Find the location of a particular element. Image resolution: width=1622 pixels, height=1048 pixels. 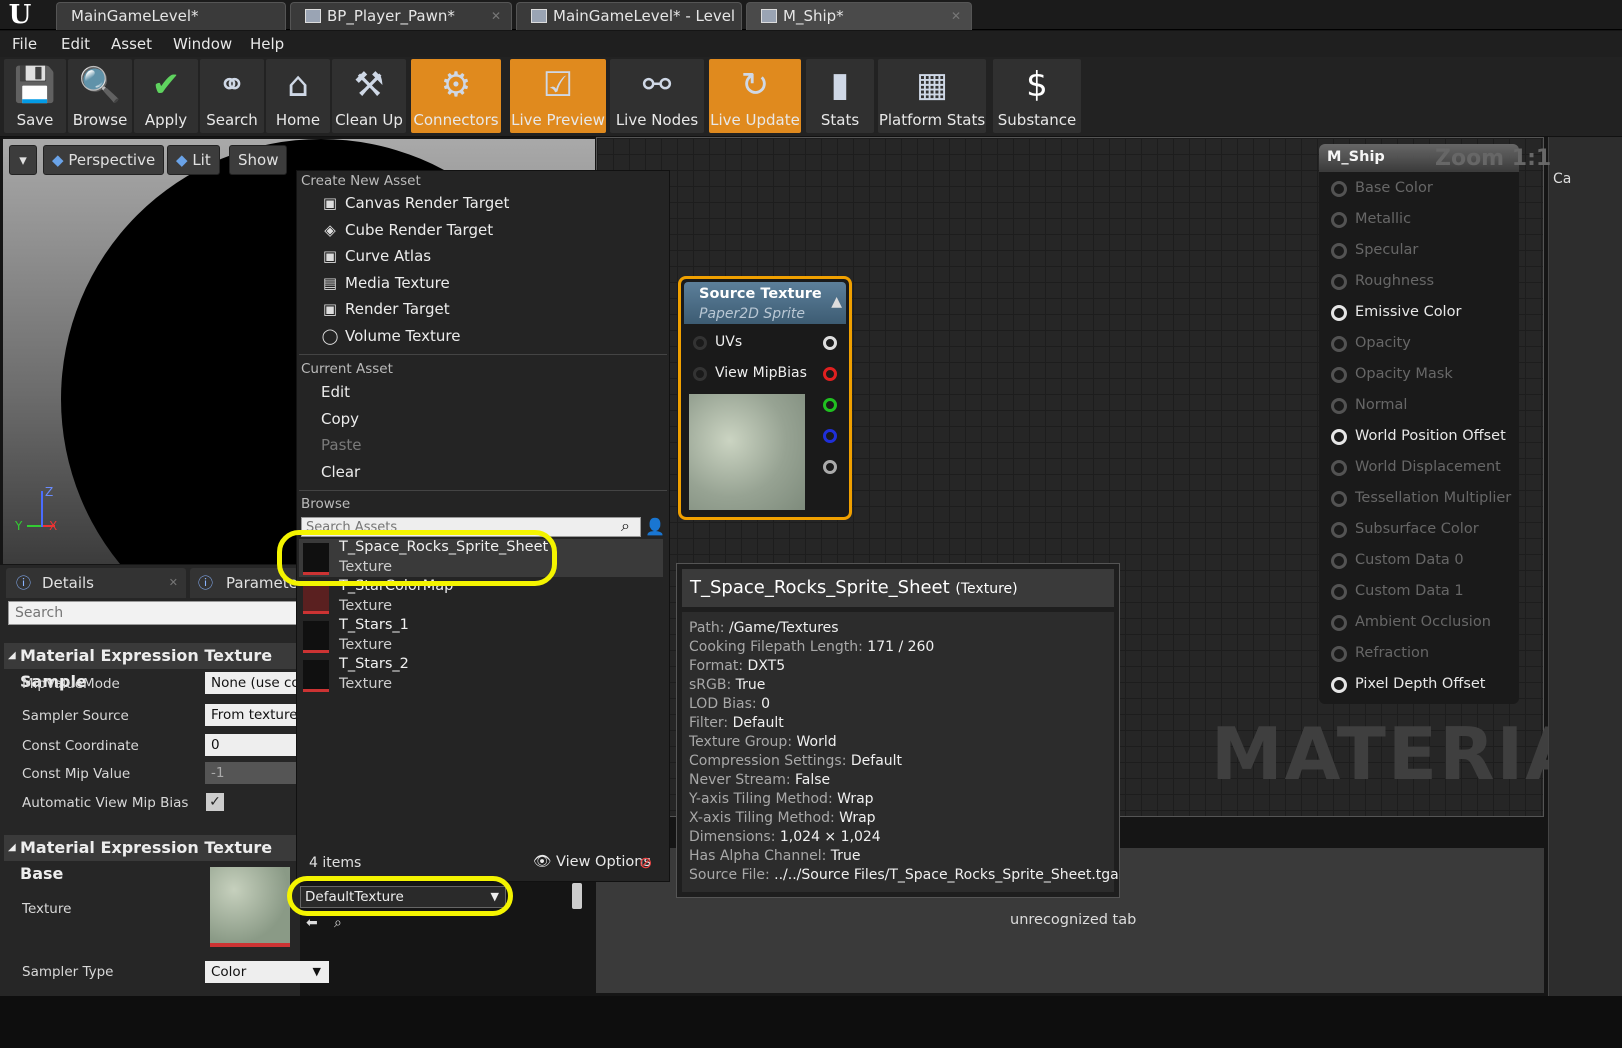

menu-edit: Edit is located at coordinates (75, 44).